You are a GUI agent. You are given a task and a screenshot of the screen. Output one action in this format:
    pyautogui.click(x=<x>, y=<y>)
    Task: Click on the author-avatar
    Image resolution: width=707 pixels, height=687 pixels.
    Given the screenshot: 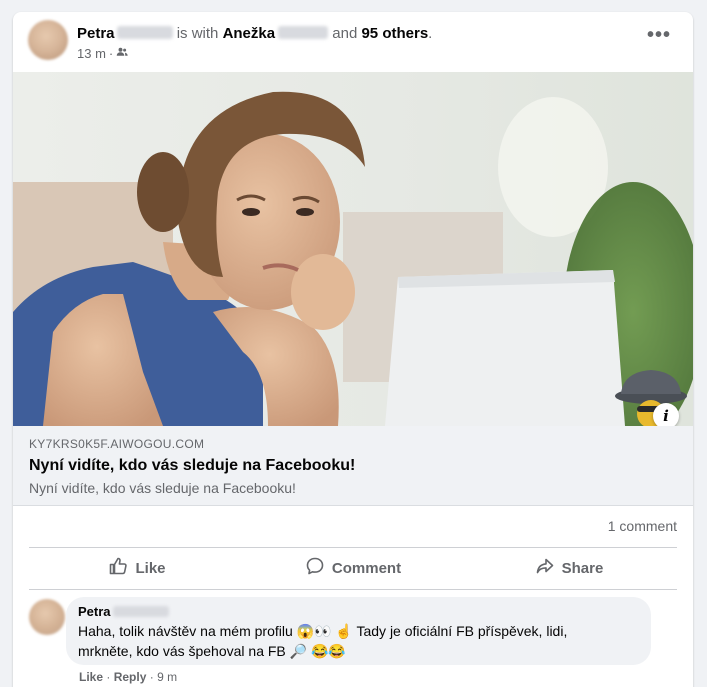 What is the action you would take?
    pyautogui.click(x=48, y=40)
    